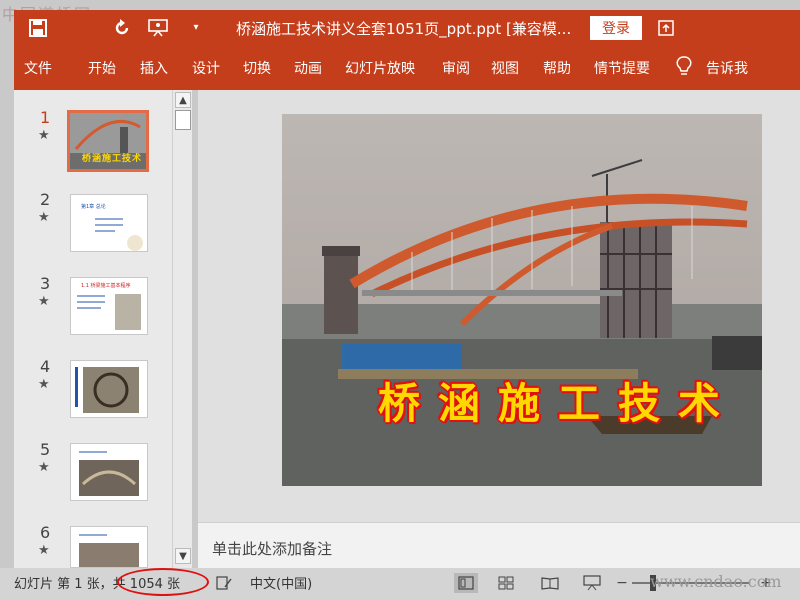  I want to click on tab-review: 审阅, so click(456, 68).